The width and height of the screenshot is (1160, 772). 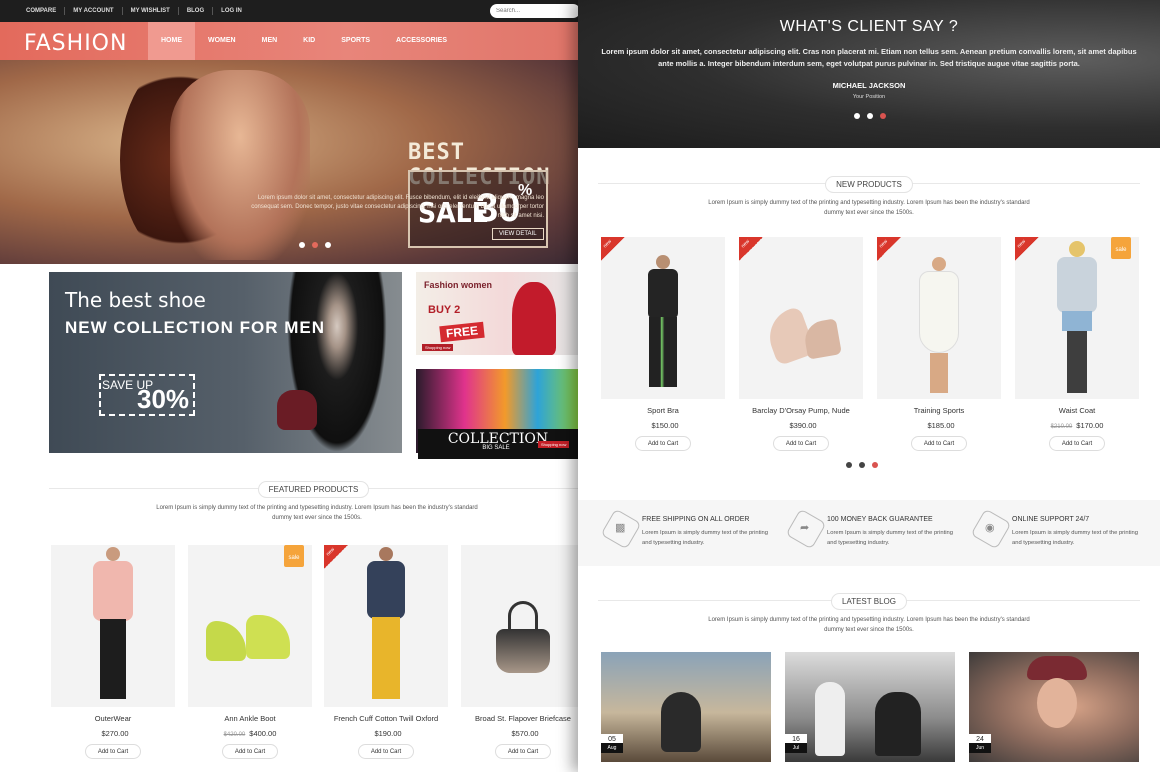 I want to click on blog-date: 05 Aug, so click(x=612, y=743).